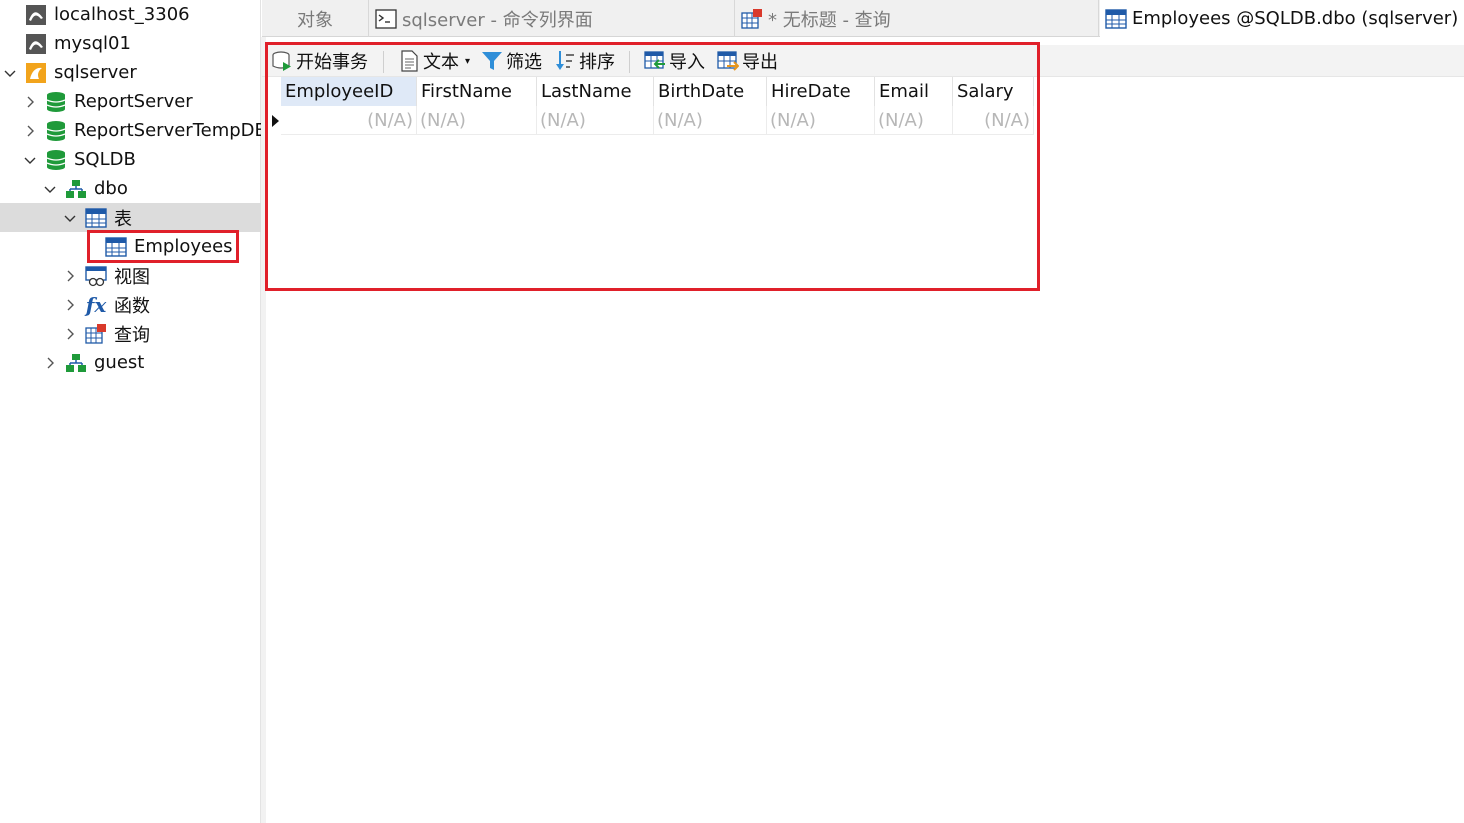 The width and height of the screenshot is (1464, 823). I want to click on tree-item-label: ReportServer, so click(133, 101).